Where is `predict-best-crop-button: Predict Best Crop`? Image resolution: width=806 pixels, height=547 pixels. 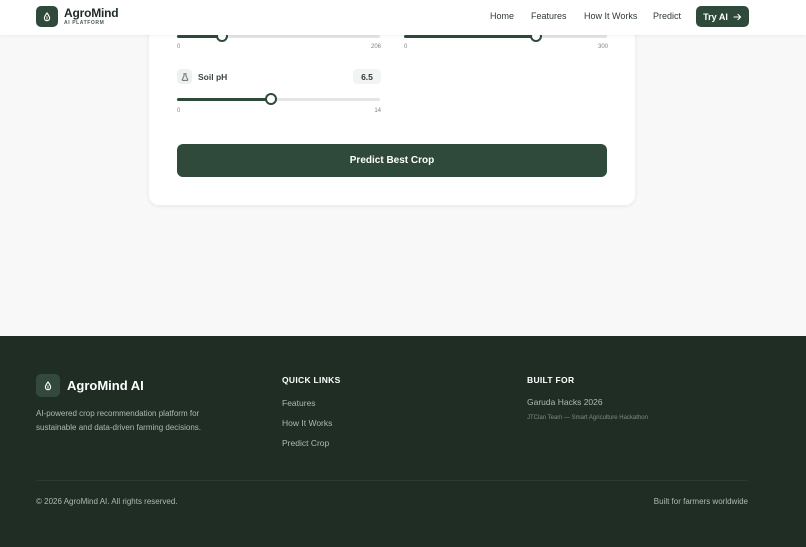 predict-best-crop-button: Predict Best Crop is located at coordinates (392, 160).